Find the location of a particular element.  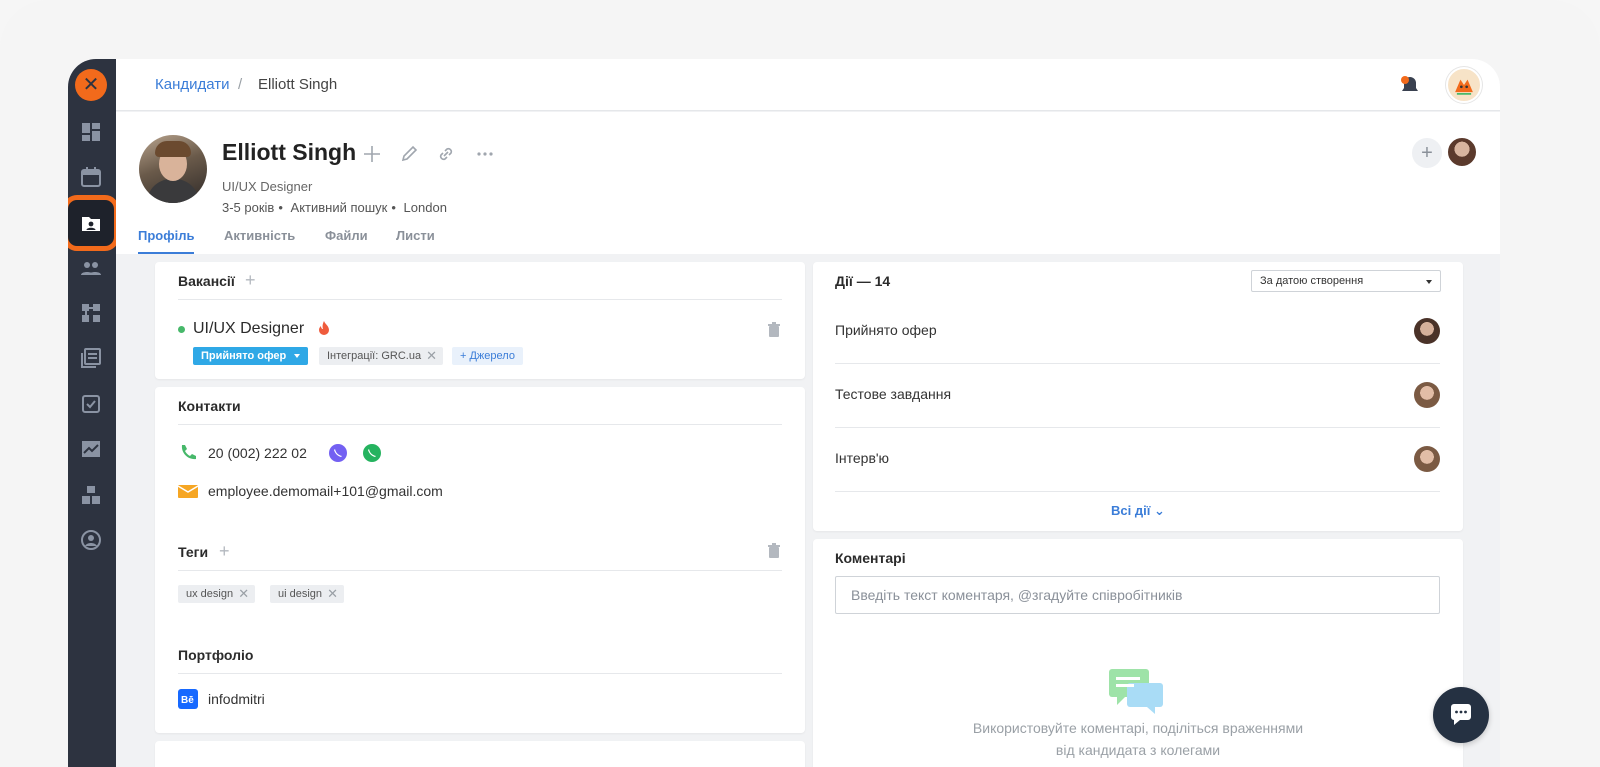

contacts-title: Контакти is located at coordinates (209, 406).